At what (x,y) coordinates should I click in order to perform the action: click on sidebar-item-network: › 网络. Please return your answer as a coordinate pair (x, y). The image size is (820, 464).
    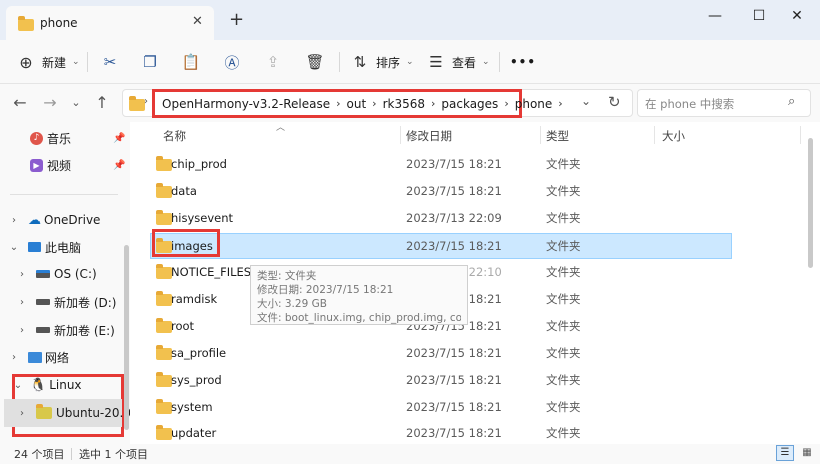
    Looking at the image, I should click on (34, 357).